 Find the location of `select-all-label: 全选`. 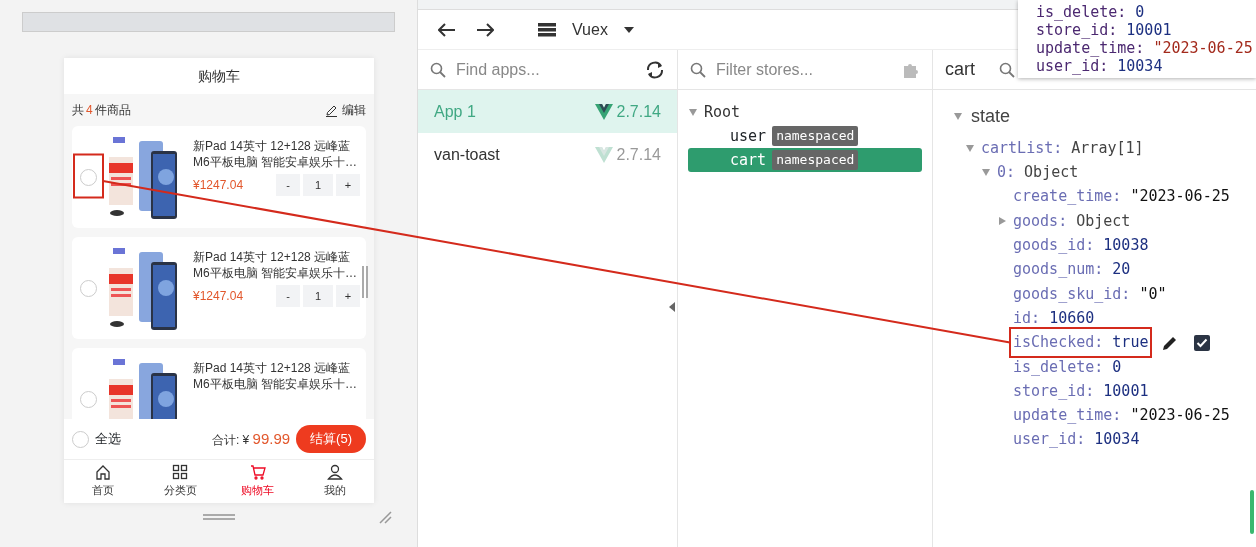

select-all-label: 全选 is located at coordinates (108, 439).